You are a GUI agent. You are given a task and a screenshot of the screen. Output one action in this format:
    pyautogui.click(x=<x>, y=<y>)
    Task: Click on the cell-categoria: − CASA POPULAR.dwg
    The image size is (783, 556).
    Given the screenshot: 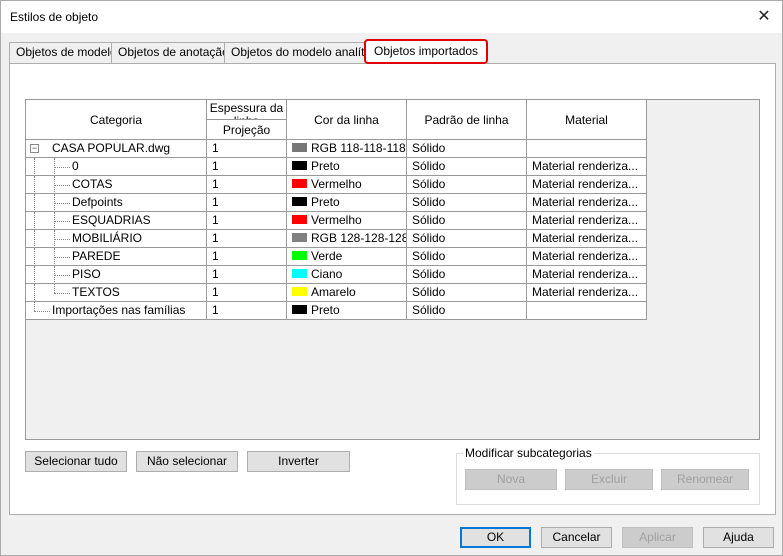 What is the action you would take?
    pyautogui.click(x=116, y=149)
    